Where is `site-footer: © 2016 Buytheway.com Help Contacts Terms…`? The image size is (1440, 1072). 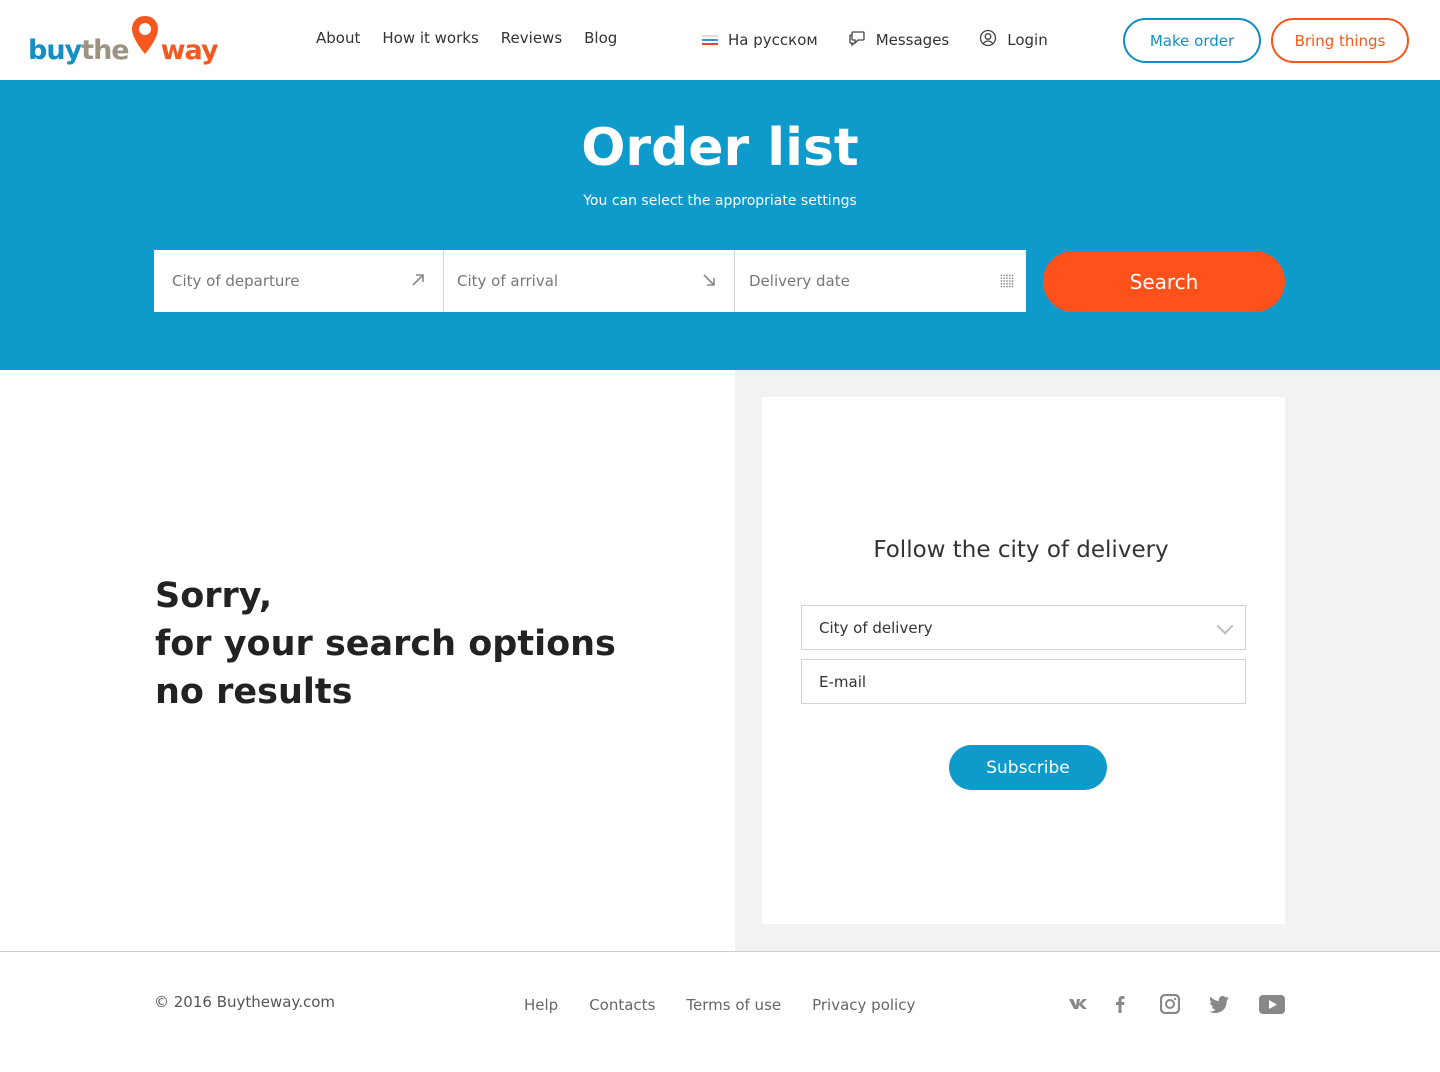 site-footer: © 2016 Buytheway.com Help Contacts Terms… is located at coordinates (720, 1011).